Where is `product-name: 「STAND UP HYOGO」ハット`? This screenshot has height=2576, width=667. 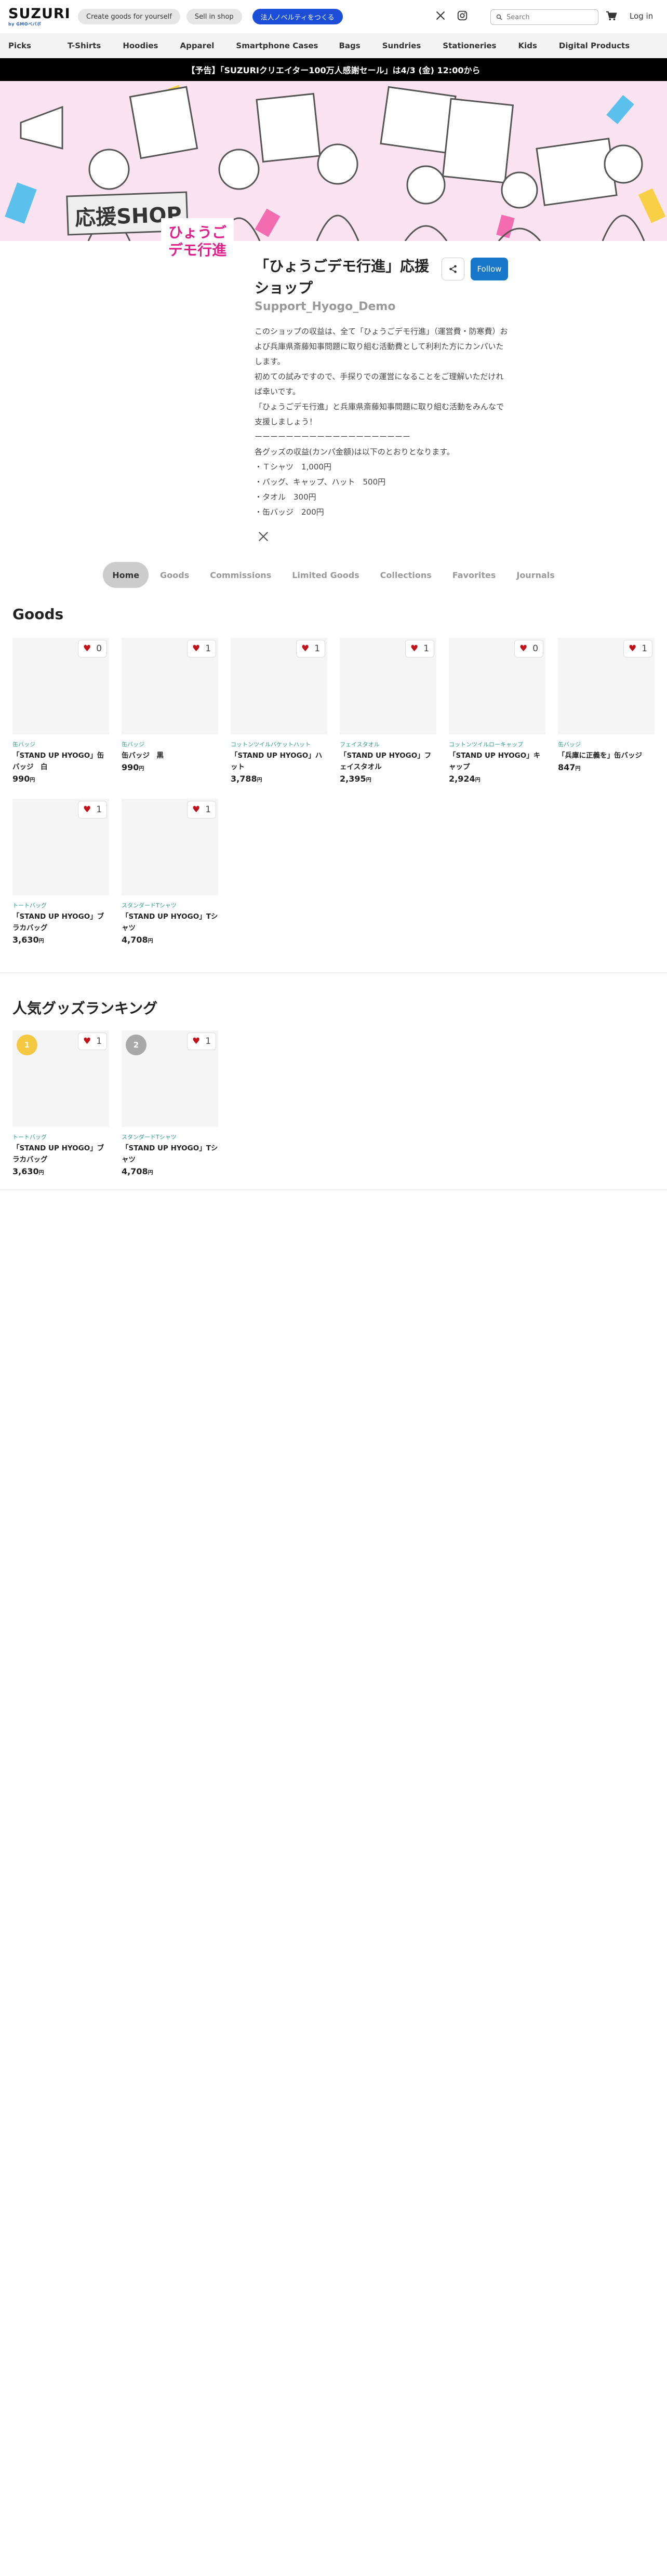 product-name: 「STAND UP HYOGO」ハット is located at coordinates (279, 762).